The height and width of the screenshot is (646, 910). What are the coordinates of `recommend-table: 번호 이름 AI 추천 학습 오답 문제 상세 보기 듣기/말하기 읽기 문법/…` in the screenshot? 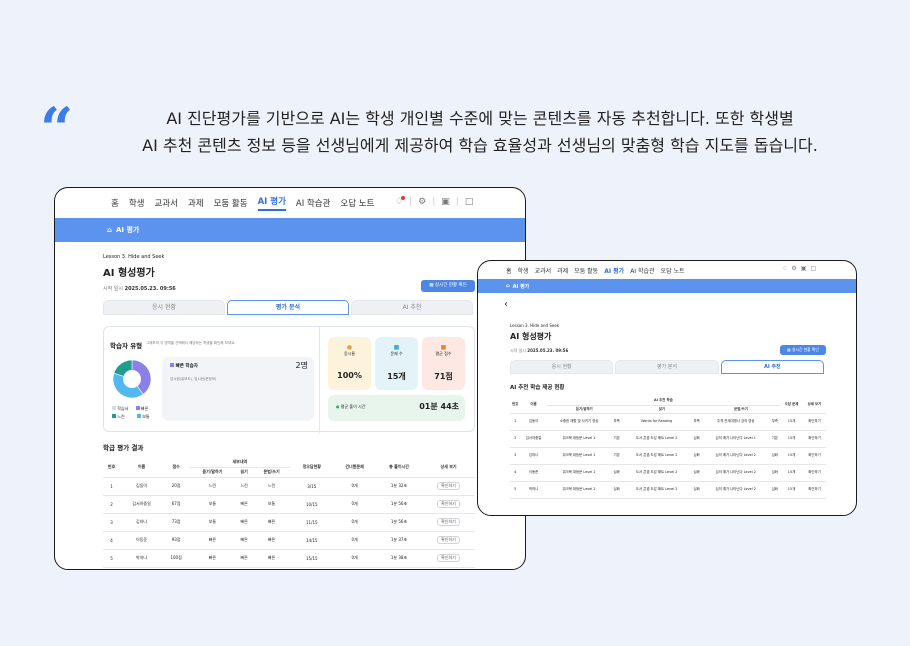 It's located at (668, 448).